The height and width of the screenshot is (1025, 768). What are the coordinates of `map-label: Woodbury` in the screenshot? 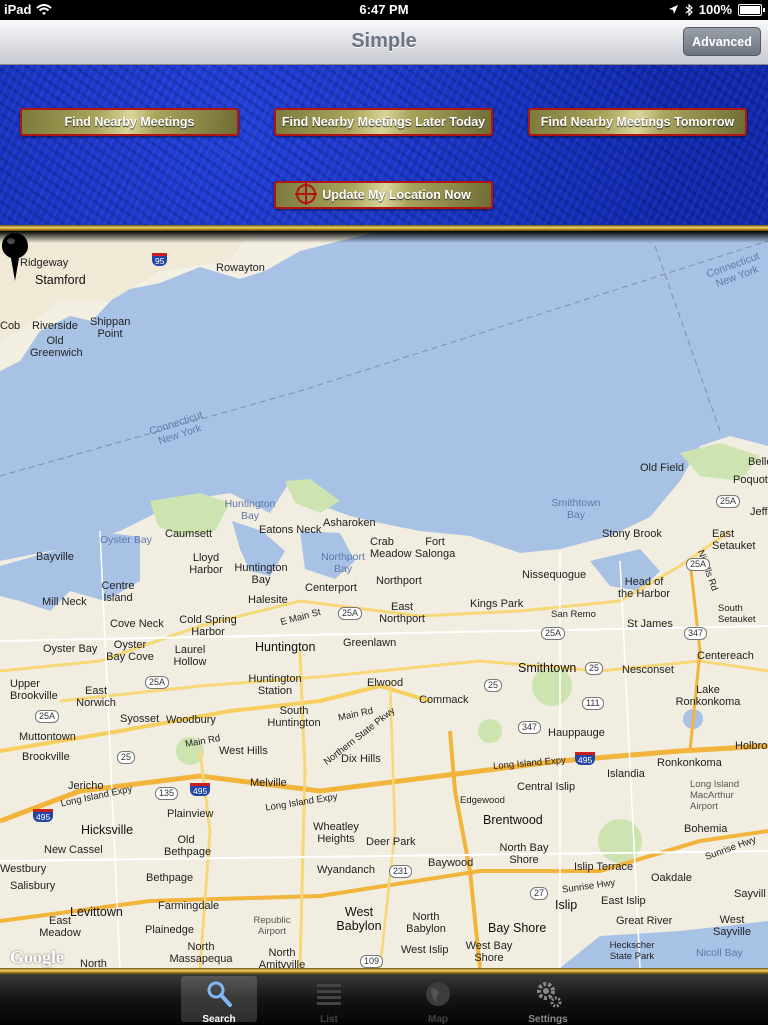 It's located at (191, 720).